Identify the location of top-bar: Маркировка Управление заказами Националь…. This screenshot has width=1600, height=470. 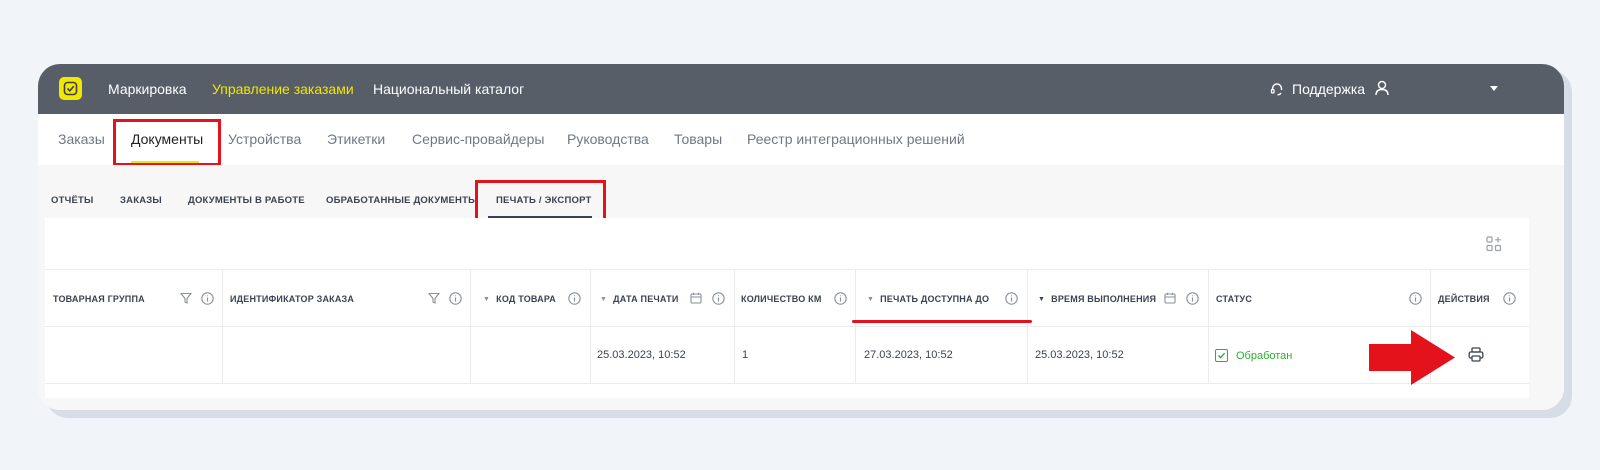
(801, 89).